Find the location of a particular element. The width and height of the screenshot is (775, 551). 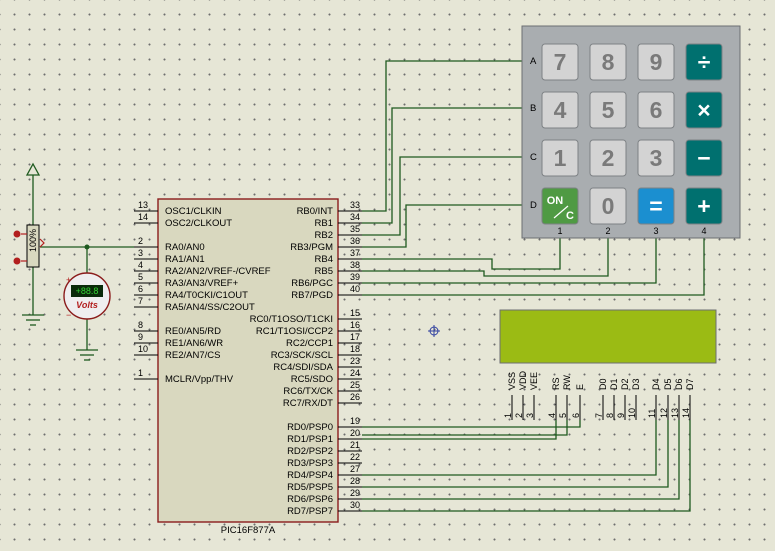

key-k10: 4 is located at coordinates (560, 110).